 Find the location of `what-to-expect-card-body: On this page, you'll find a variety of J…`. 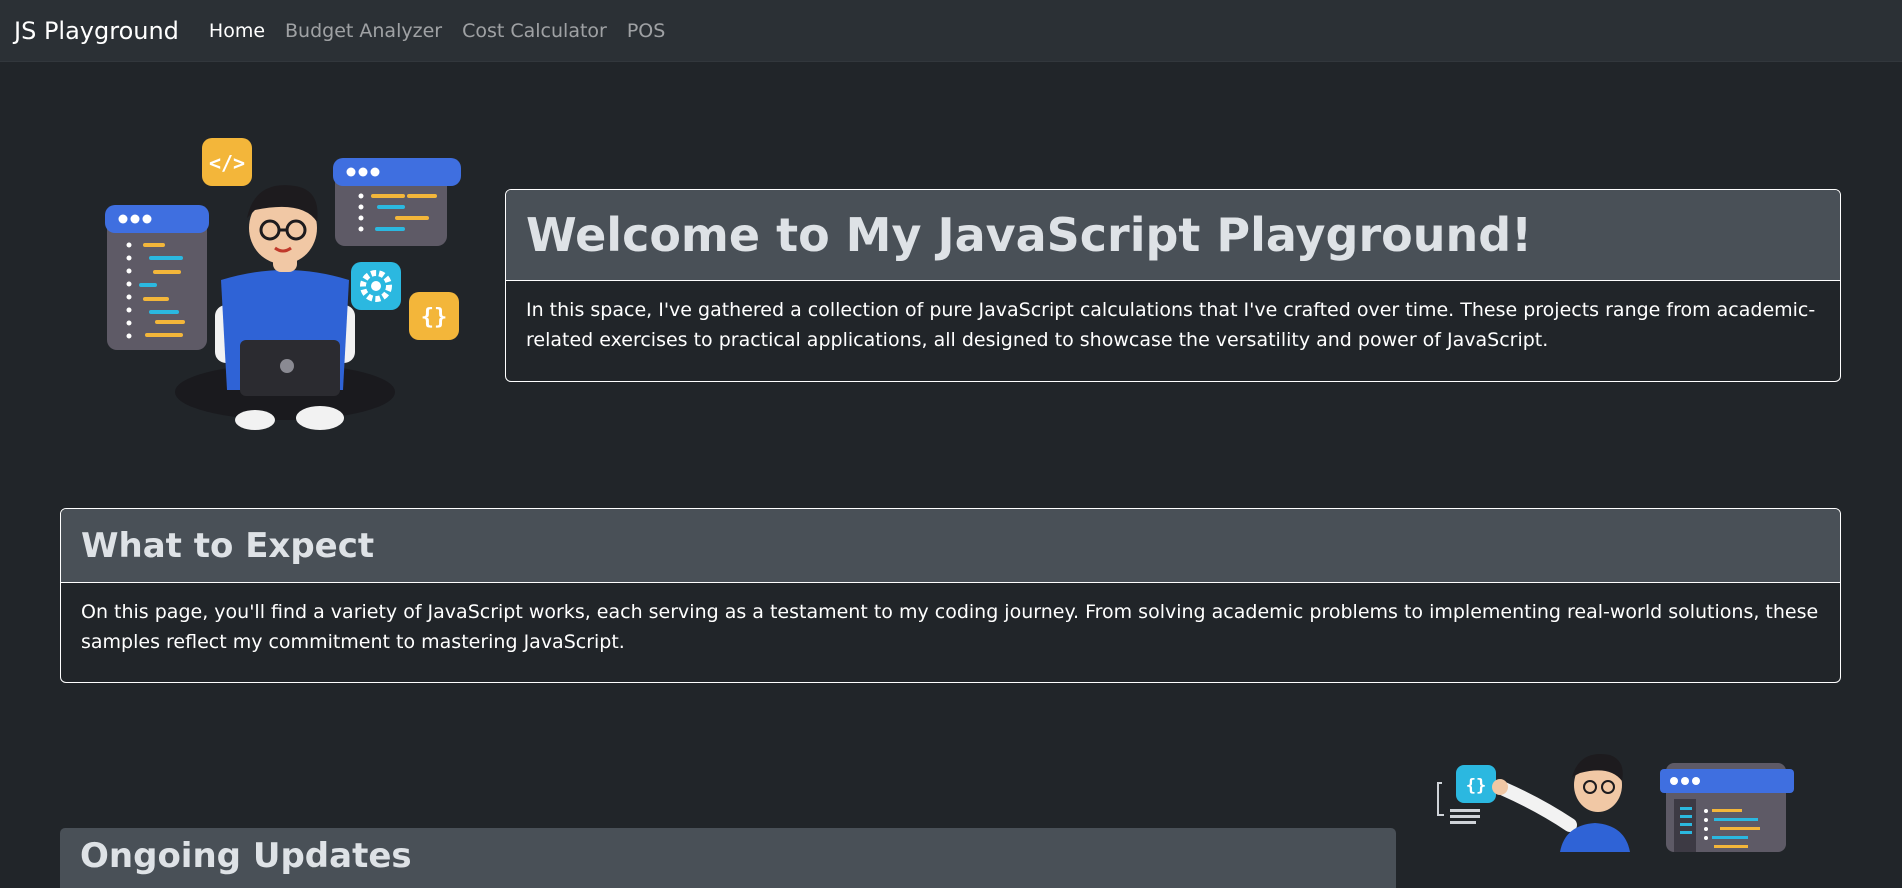

what-to-expect-card-body: On this page, you'll find a variety of J… is located at coordinates (950, 627).